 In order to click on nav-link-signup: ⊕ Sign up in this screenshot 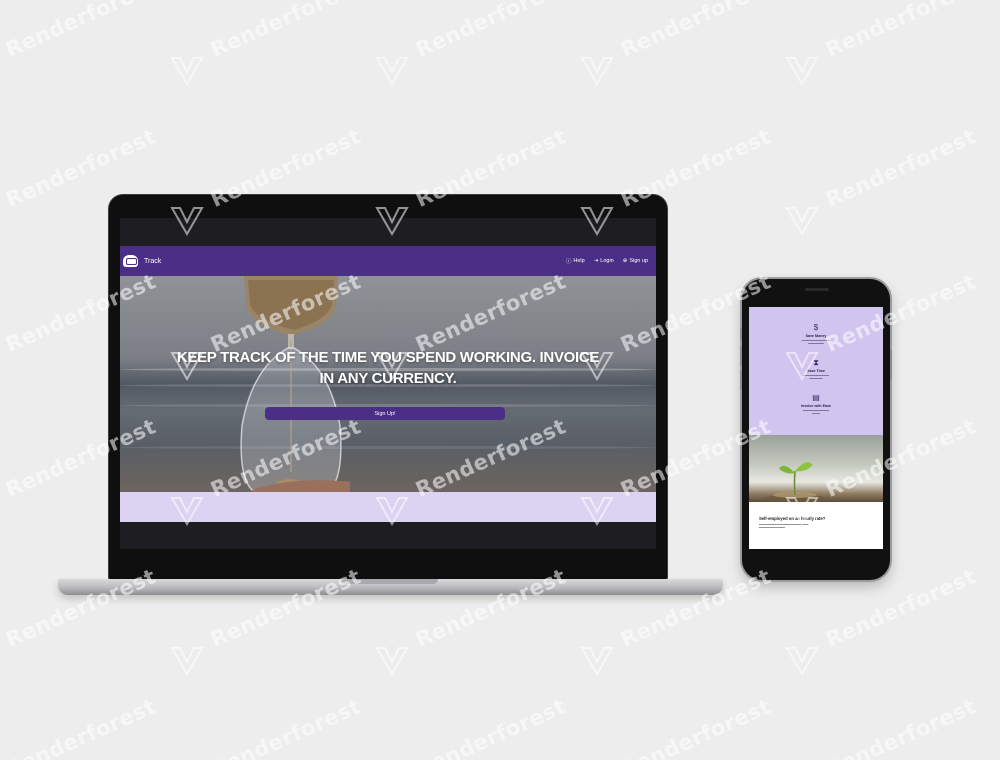, I will do `click(635, 261)`.